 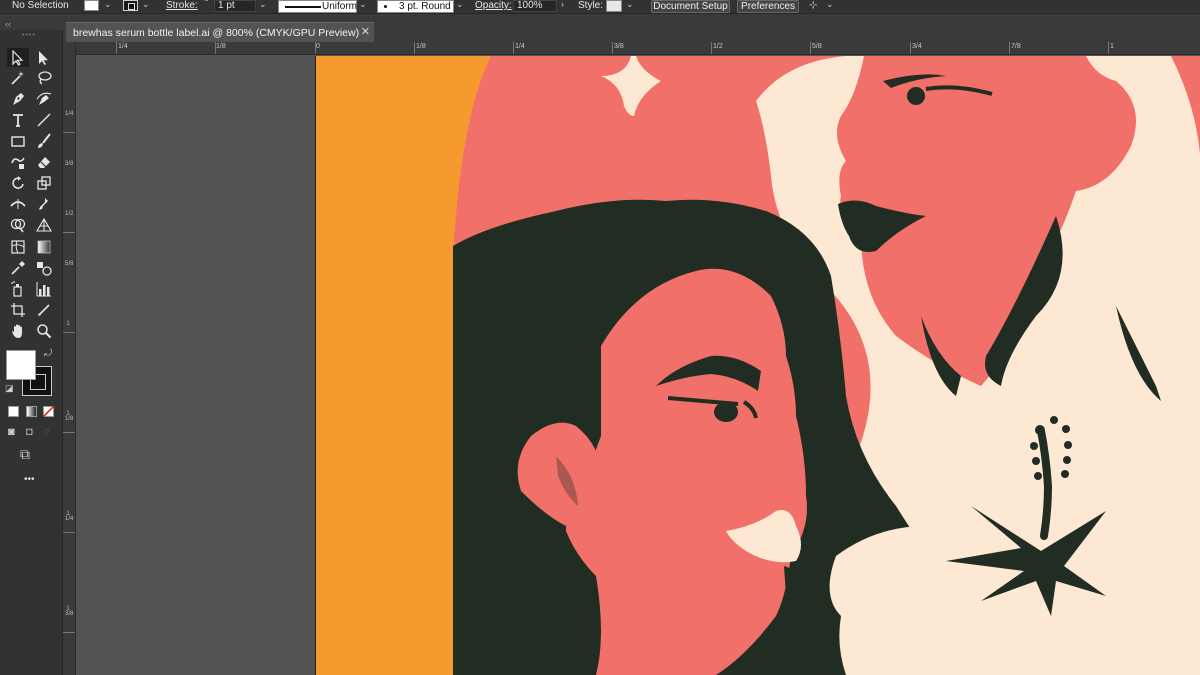 What do you see at coordinates (18, 203) in the screenshot?
I see `width-tool-icon` at bounding box center [18, 203].